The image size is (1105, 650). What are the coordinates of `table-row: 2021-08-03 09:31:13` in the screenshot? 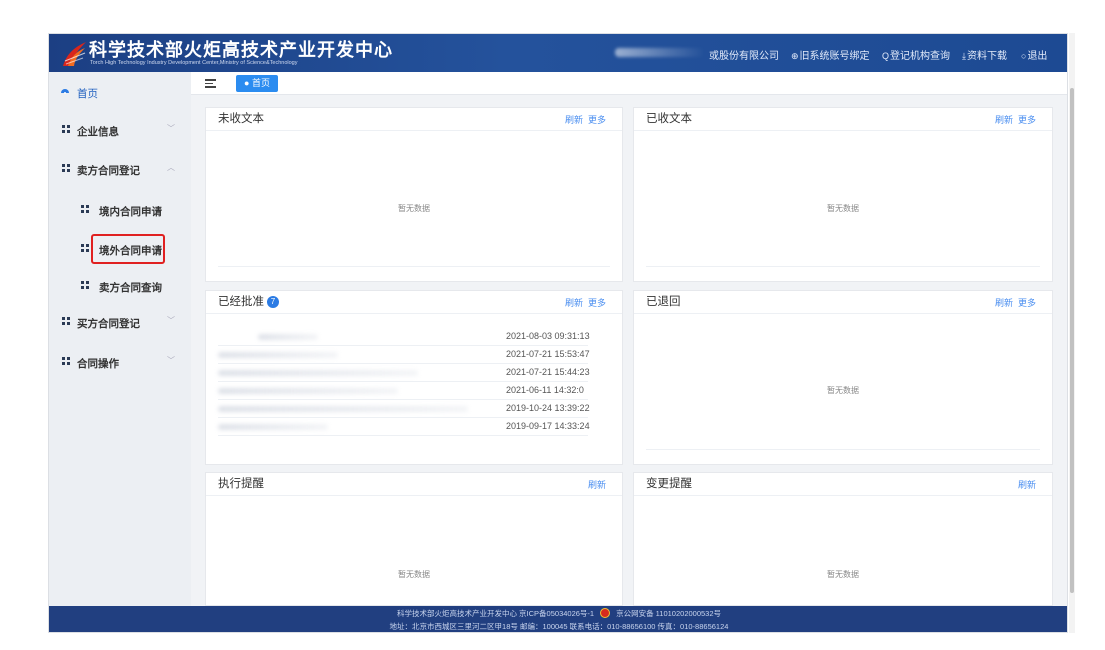 It's located at (404, 337).